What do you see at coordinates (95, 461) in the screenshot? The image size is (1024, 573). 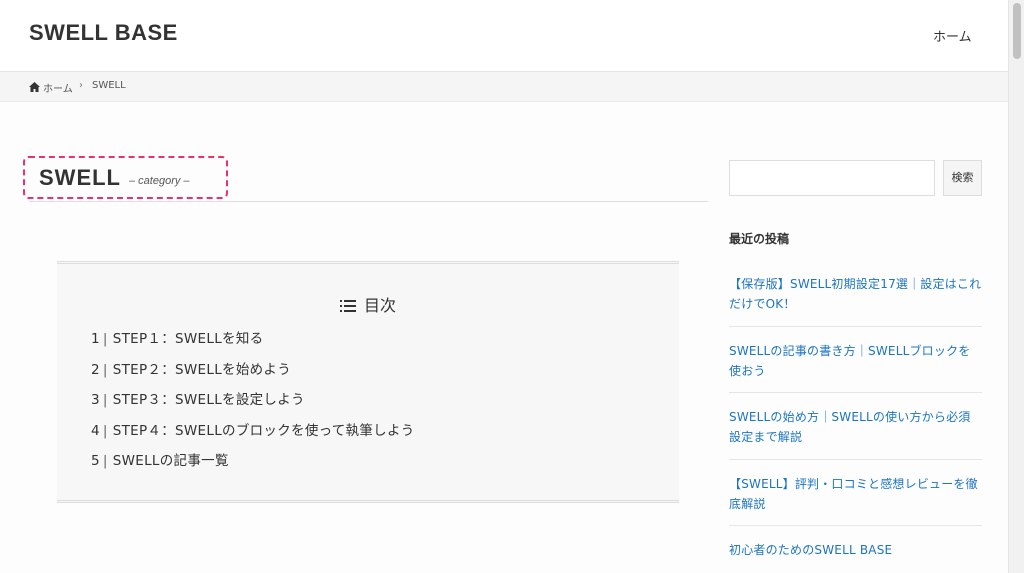 I see `toc-item-number: 5` at bounding box center [95, 461].